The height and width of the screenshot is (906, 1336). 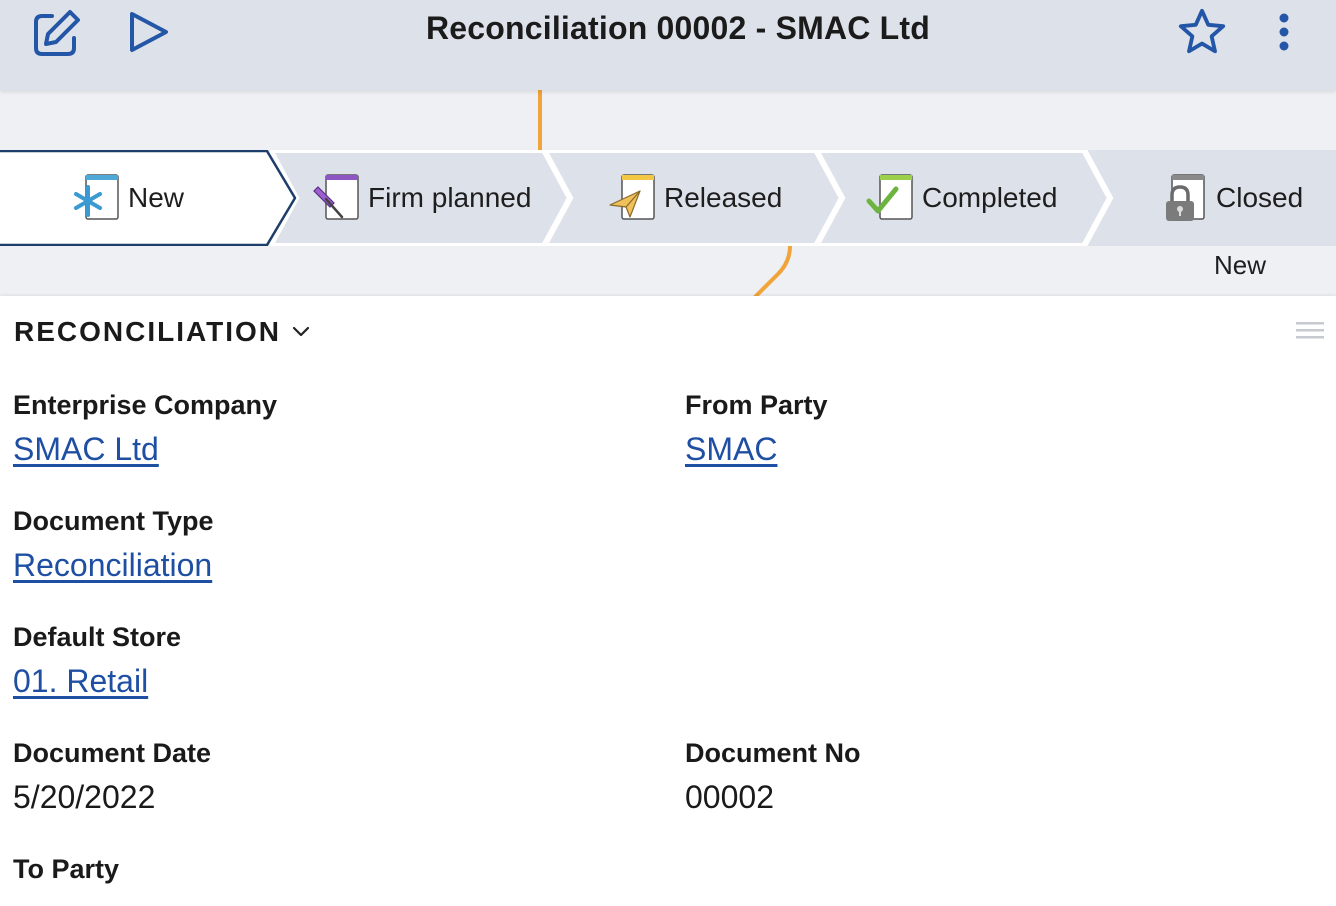 What do you see at coordinates (773, 777) in the screenshot?
I see `document-no-field: Document No 00002` at bounding box center [773, 777].